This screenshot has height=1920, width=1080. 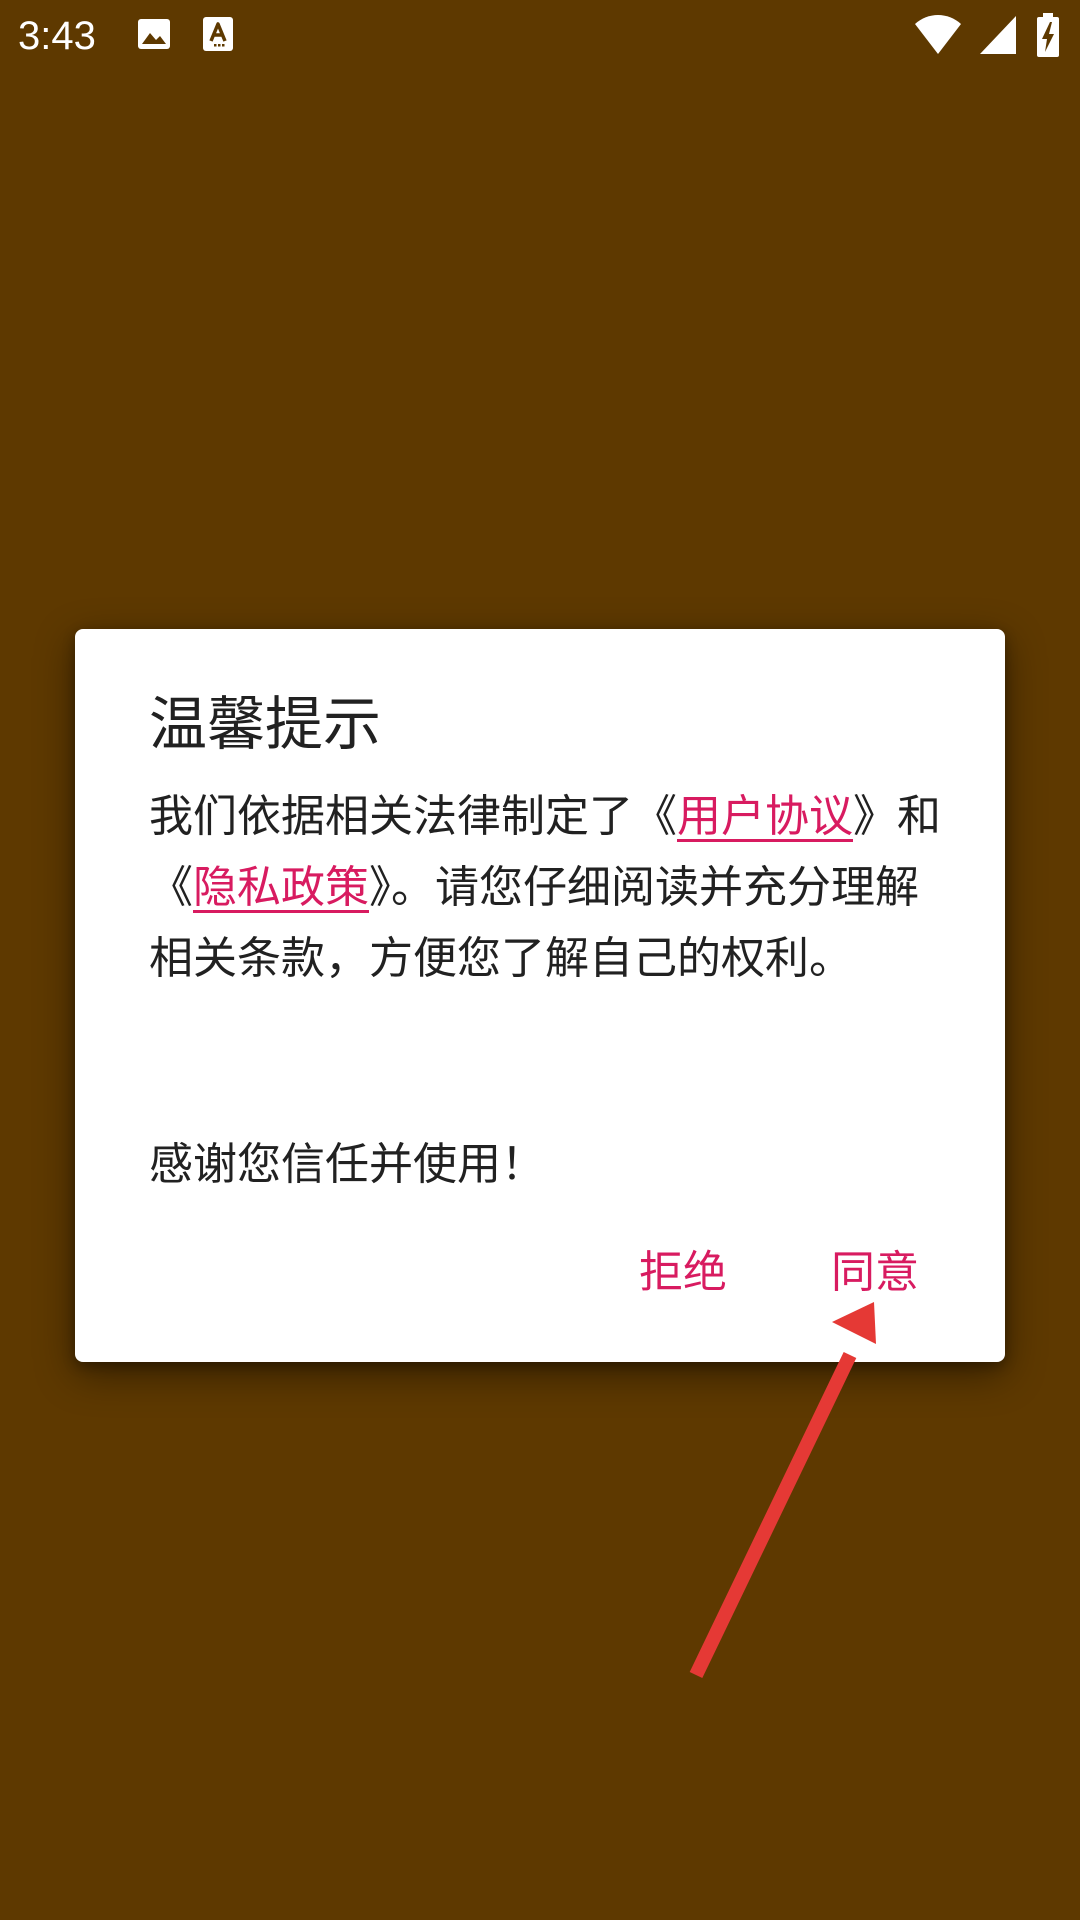 What do you see at coordinates (1048, 37) in the screenshot?
I see `battery-charging-icon` at bounding box center [1048, 37].